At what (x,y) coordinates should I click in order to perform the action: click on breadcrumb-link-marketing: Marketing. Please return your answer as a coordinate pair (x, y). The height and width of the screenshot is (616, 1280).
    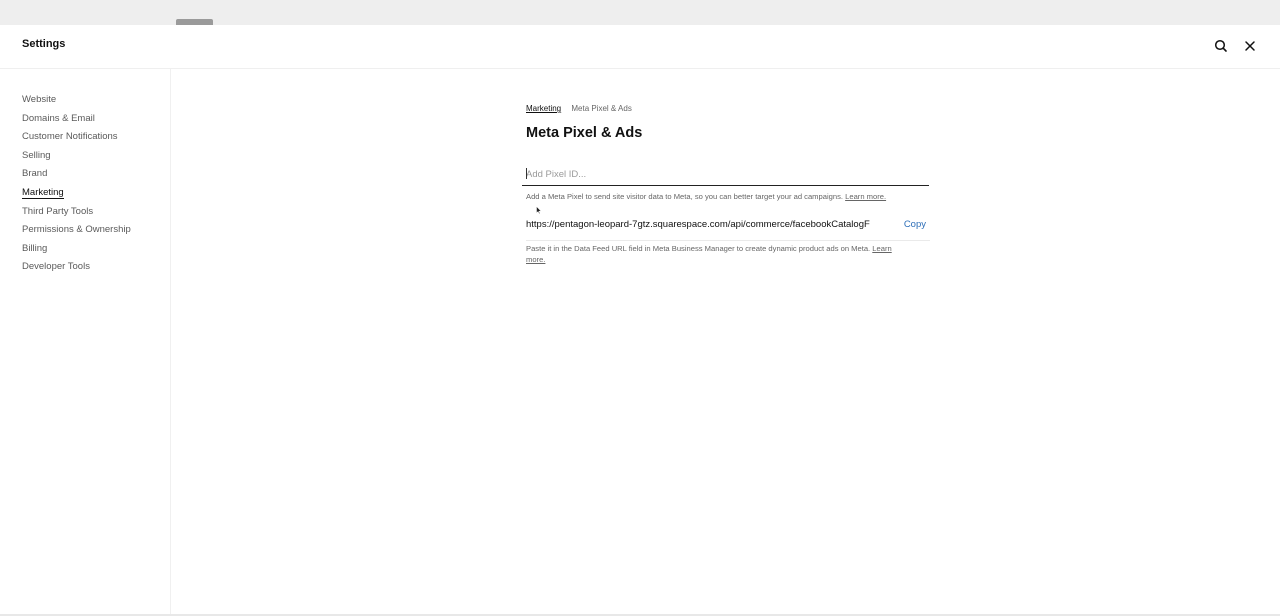
    Looking at the image, I should click on (543, 108).